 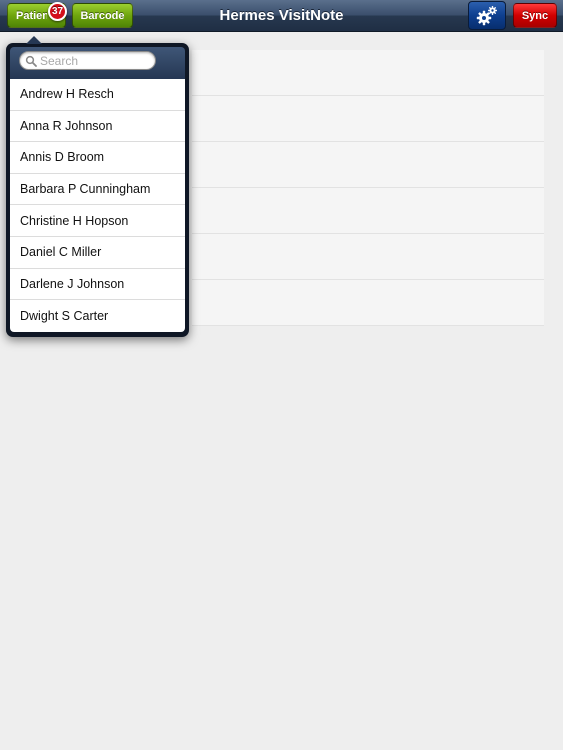 I want to click on popover-search-bar, so click(x=97, y=63).